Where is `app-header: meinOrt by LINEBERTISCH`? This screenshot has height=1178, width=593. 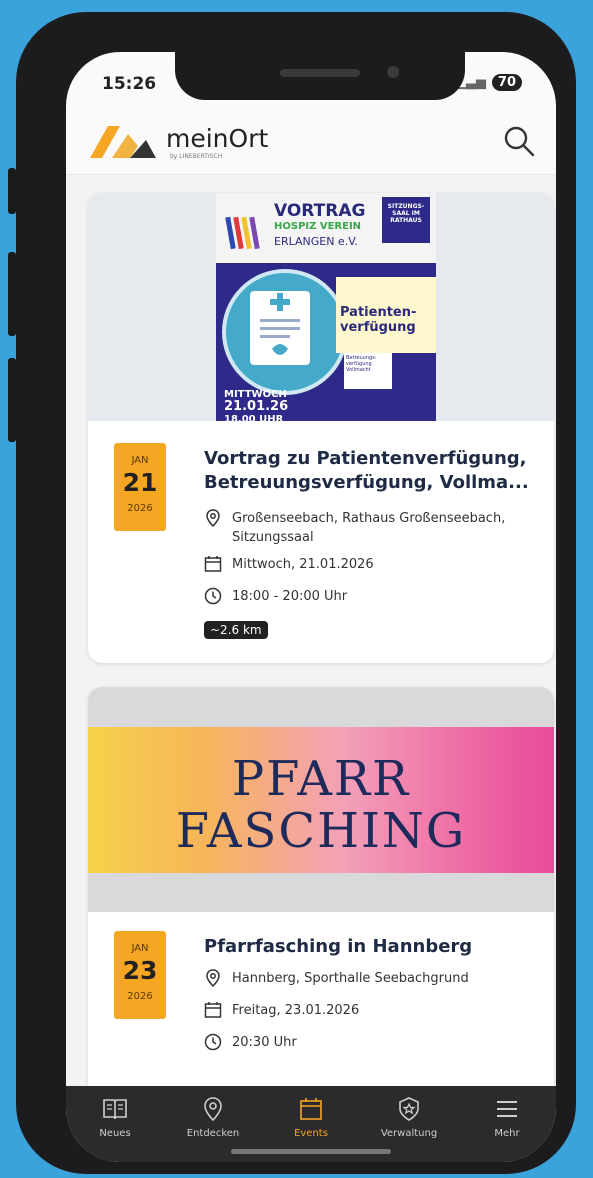
app-header: meinOrt by LINEBERTISCH is located at coordinates (311, 144).